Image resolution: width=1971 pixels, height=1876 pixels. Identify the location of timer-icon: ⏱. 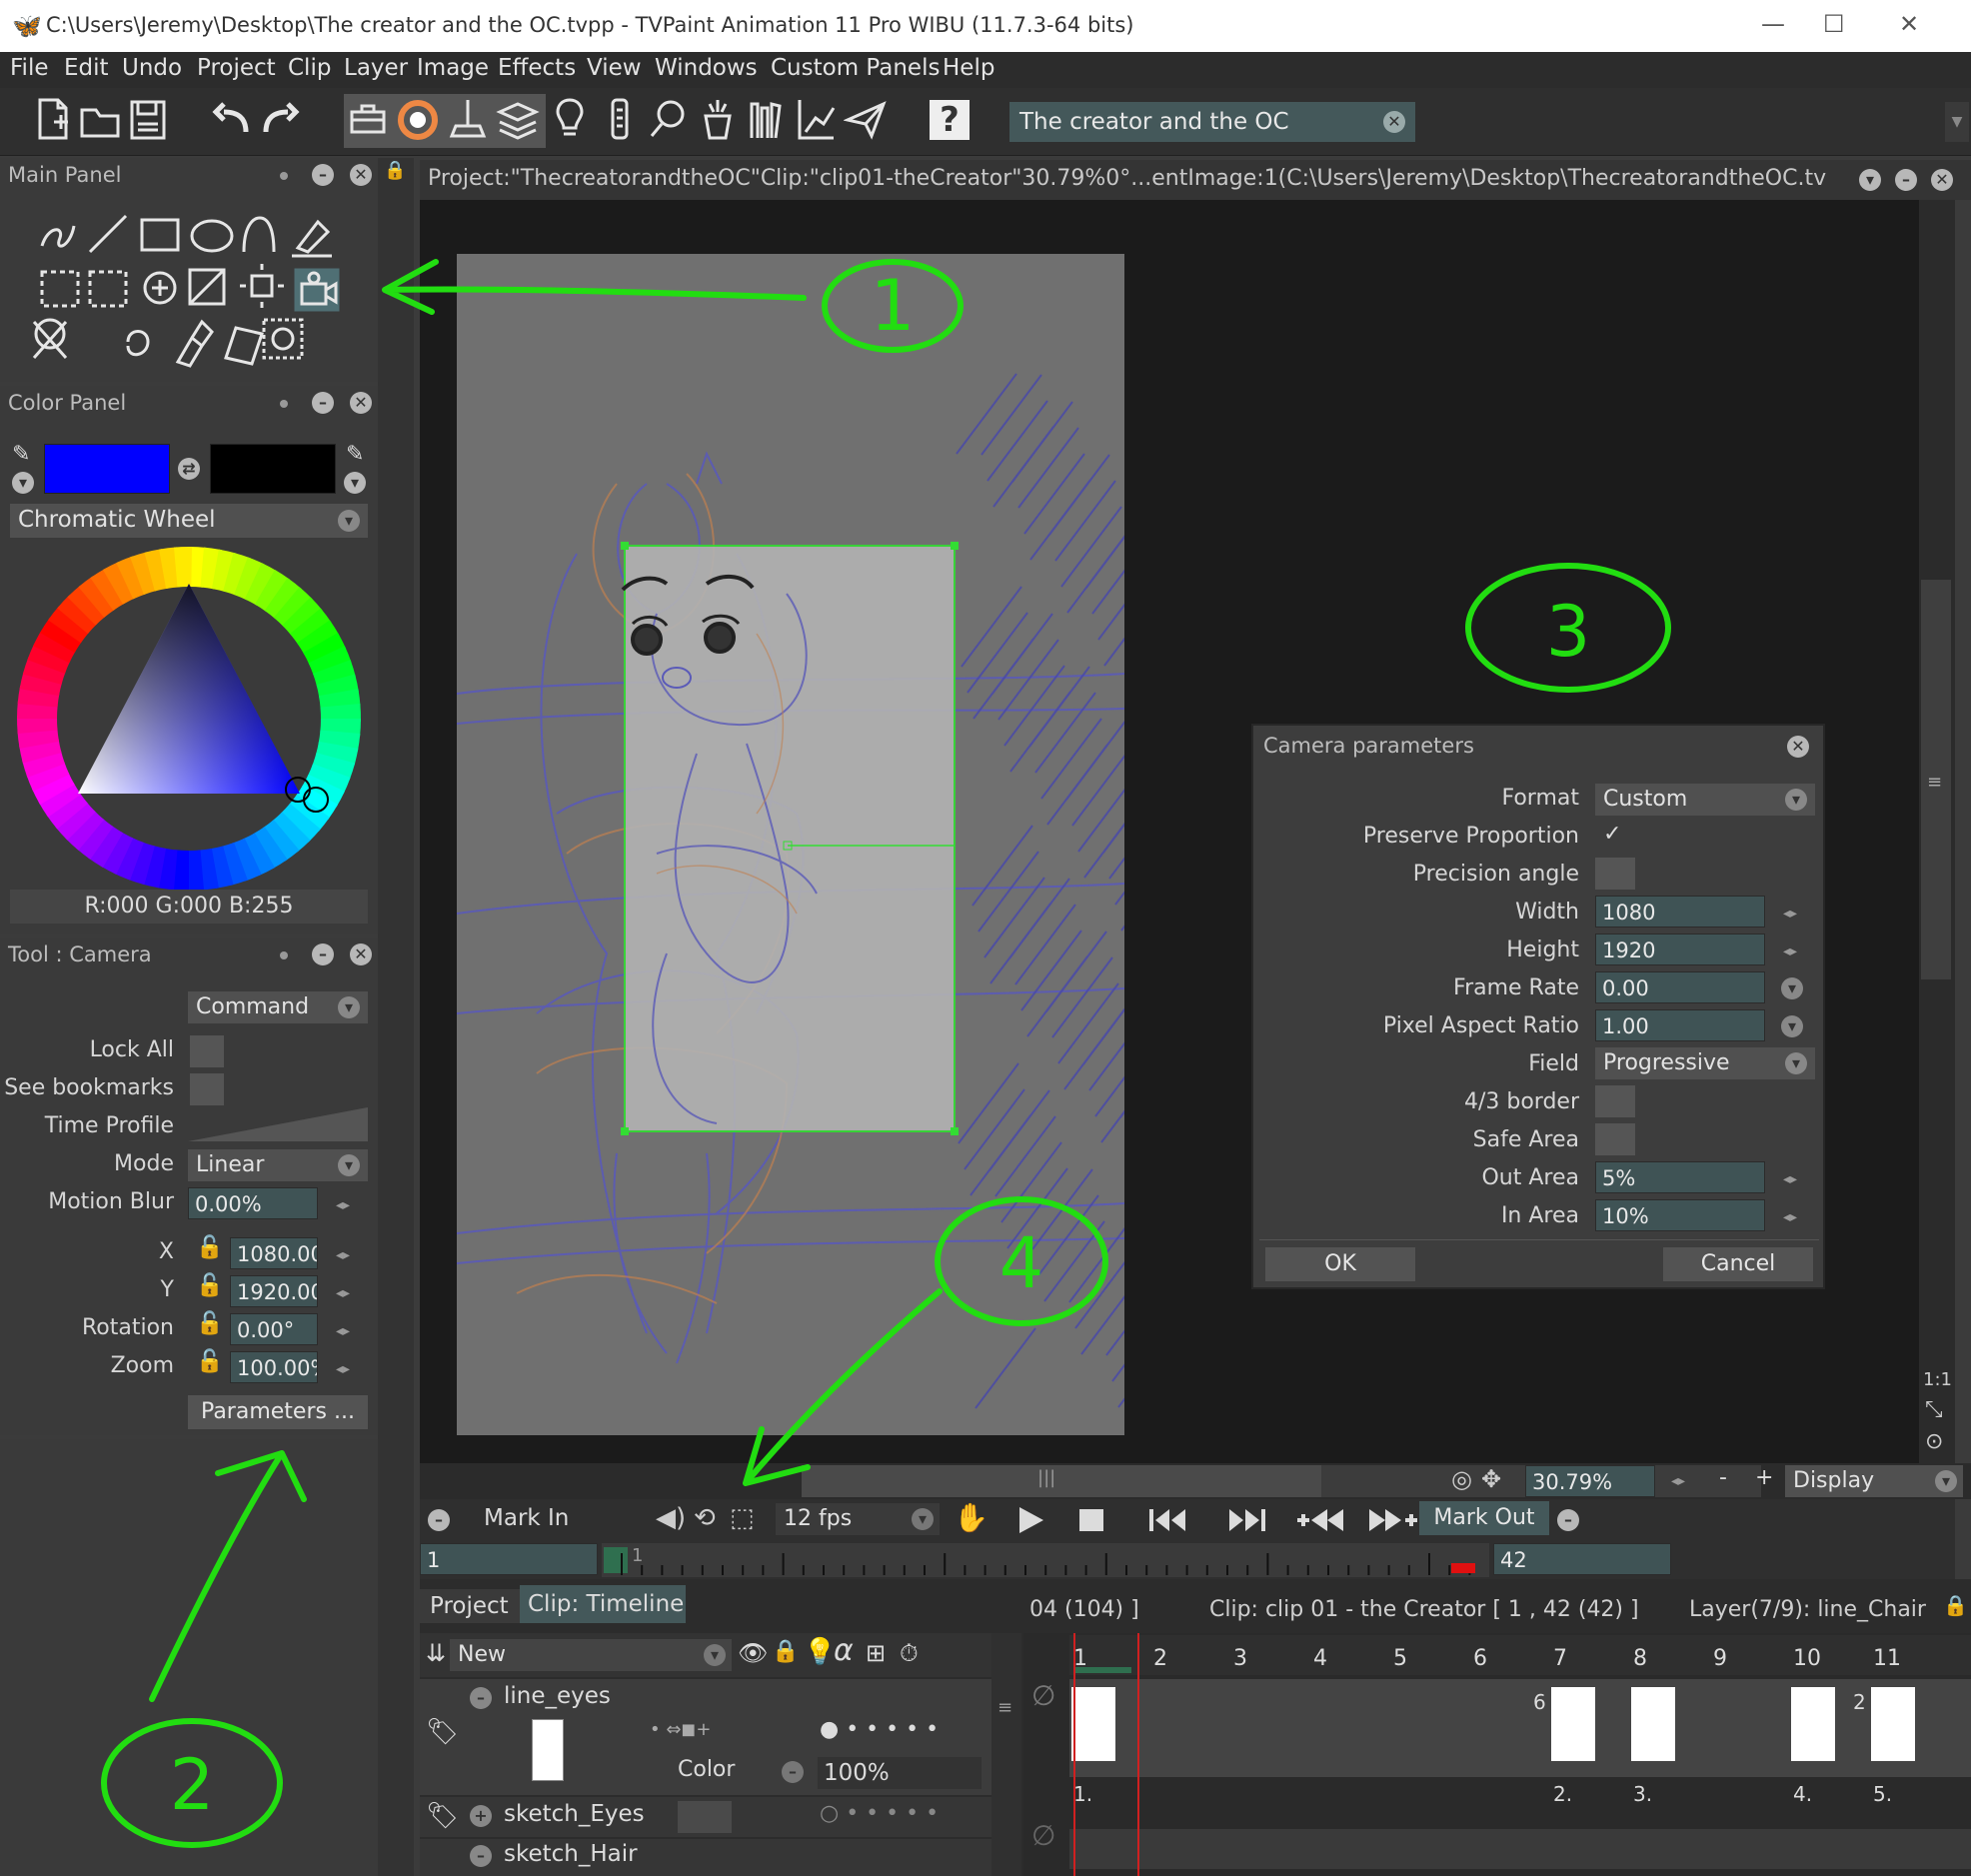
(909, 1653).